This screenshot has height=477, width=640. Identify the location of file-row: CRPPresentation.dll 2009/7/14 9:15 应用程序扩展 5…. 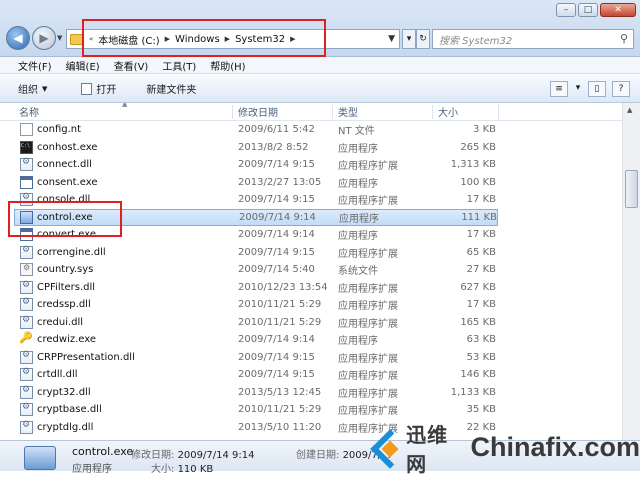
(311, 358).